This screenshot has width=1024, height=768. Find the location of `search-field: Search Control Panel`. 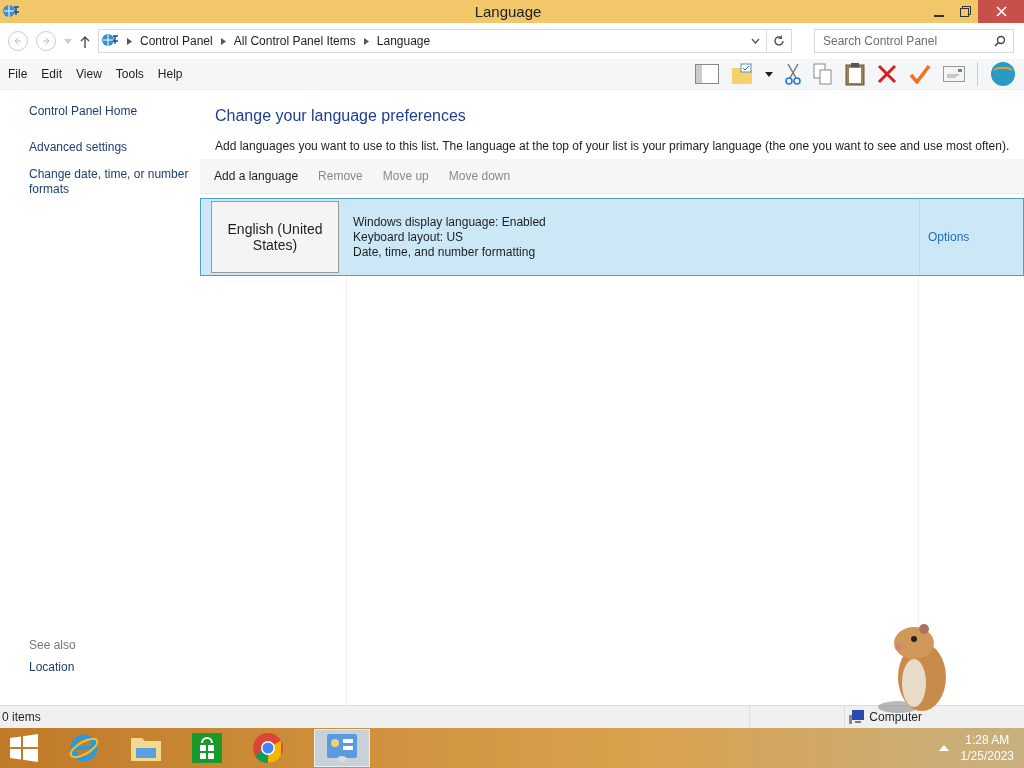

search-field: Search Control Panel is located at coordinates (914, 41).